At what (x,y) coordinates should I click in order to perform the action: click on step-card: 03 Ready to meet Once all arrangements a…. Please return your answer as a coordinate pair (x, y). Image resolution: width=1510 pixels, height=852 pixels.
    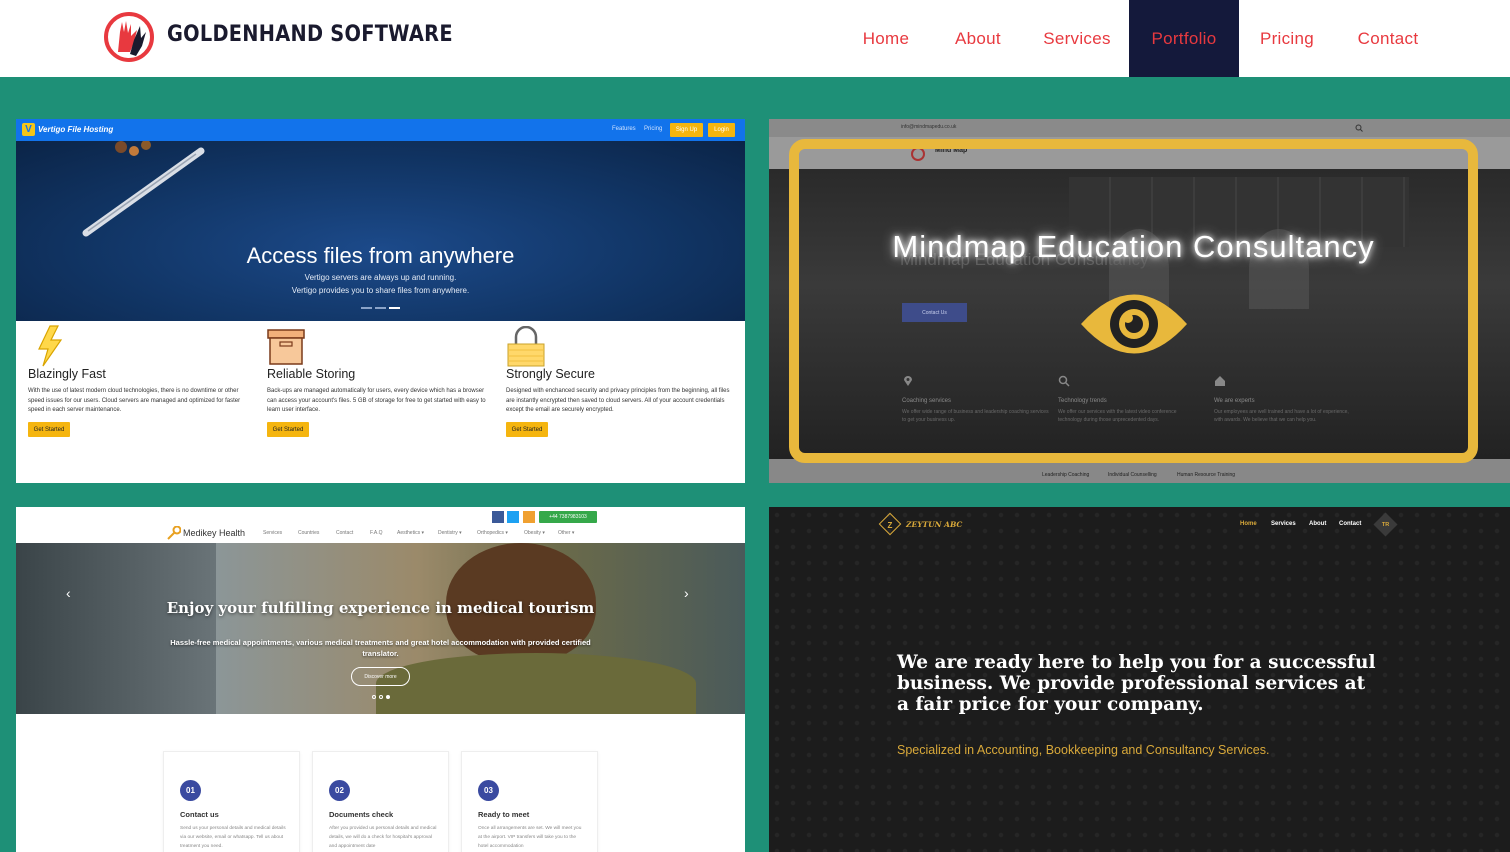
    Looking at the image, I should click on (529, 801).